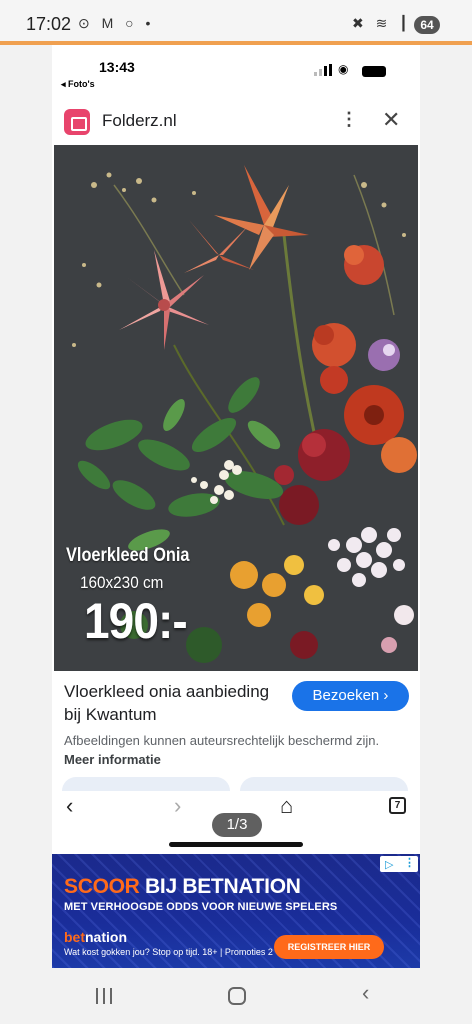 This screenshot has width=472, height=1024. What do you see at coordinates (382, 23) in the screenshot?
I see `system-icons: ✖ ≋ ┃` at bounding box center [382, 23].